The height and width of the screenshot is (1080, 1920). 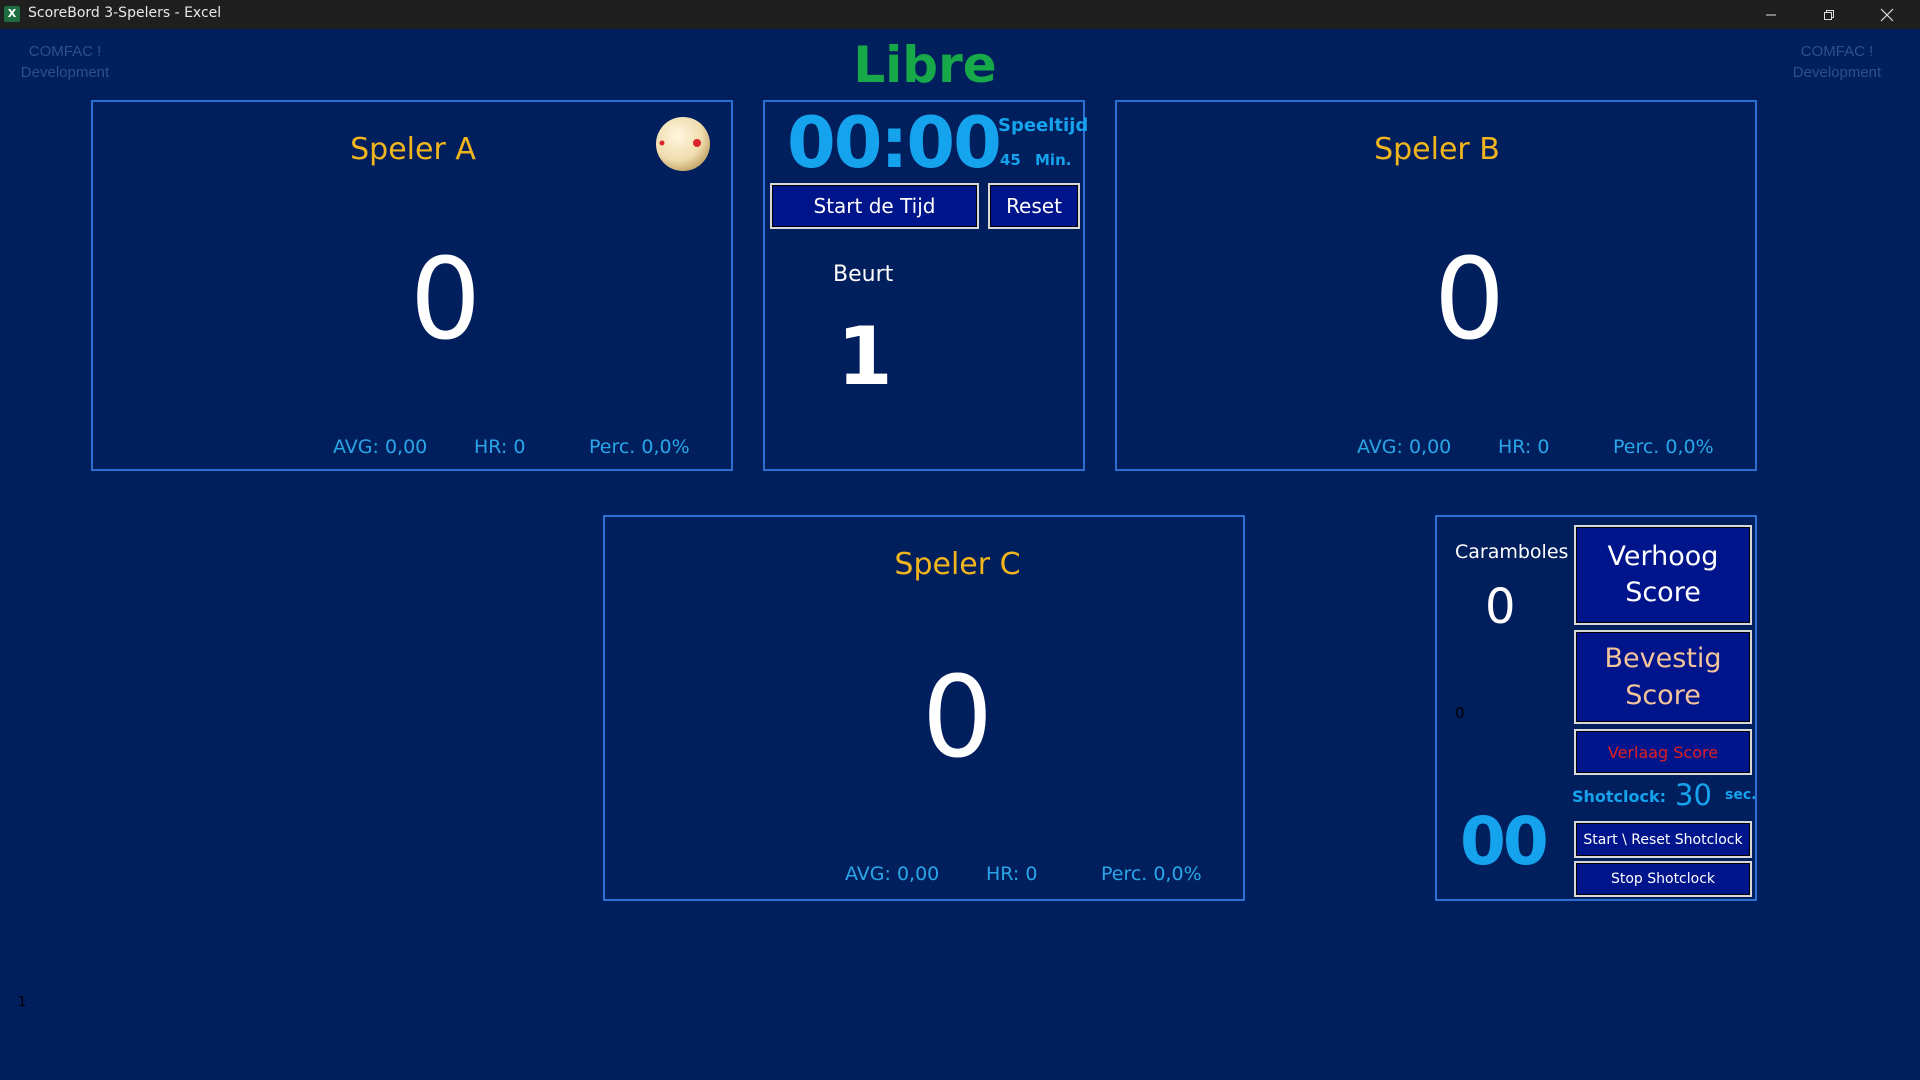 What do you see at coordinates (380, 447) in the screenshot?
I see `player-a-avg: AVG: 0,00` at bounding box center [380, 447].